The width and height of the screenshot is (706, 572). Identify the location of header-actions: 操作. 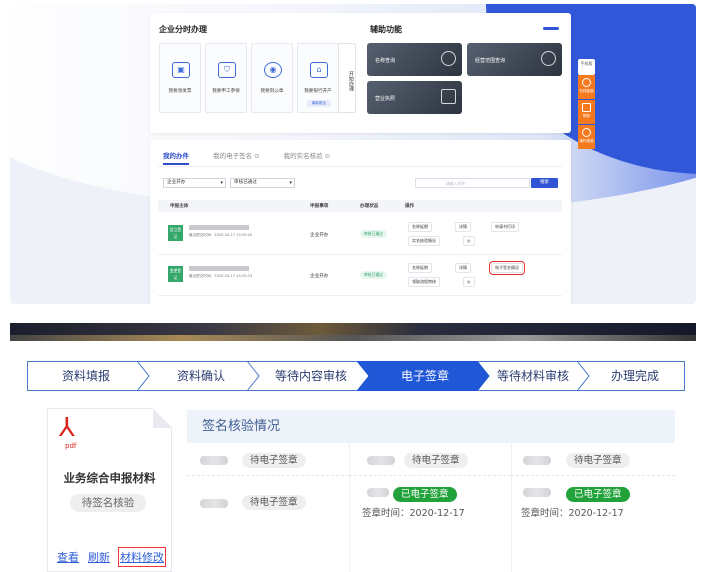
(410, 206).